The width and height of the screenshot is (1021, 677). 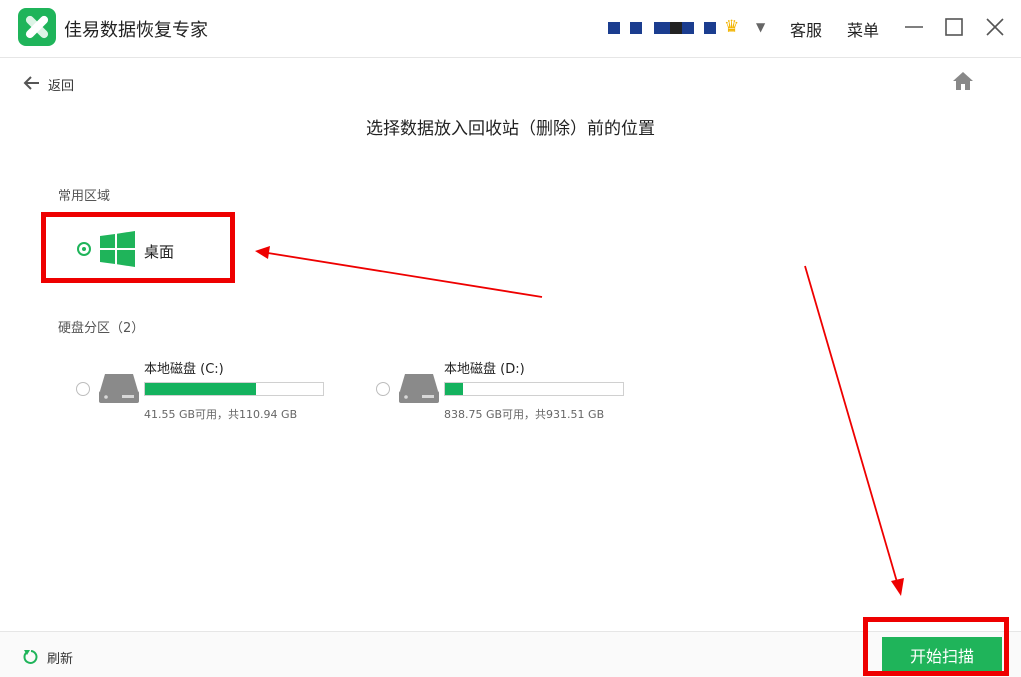 What do you see at coordinates (963, 83) in the screenshot?
I see `home-icon` at bounding box center [963, 83].